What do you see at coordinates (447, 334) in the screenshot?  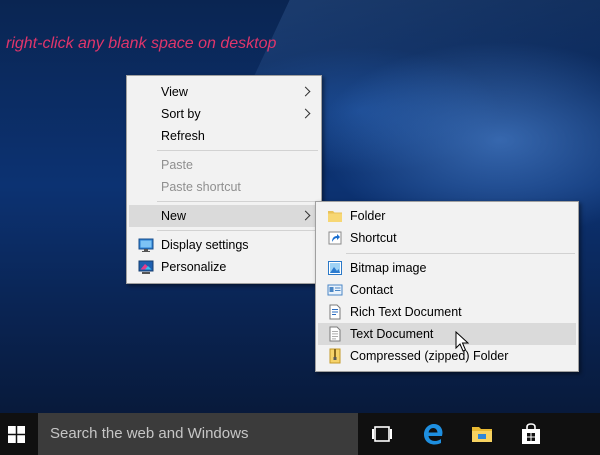 I see `submenu-item-text-document: Text Document` at bounding box center [447, 334].